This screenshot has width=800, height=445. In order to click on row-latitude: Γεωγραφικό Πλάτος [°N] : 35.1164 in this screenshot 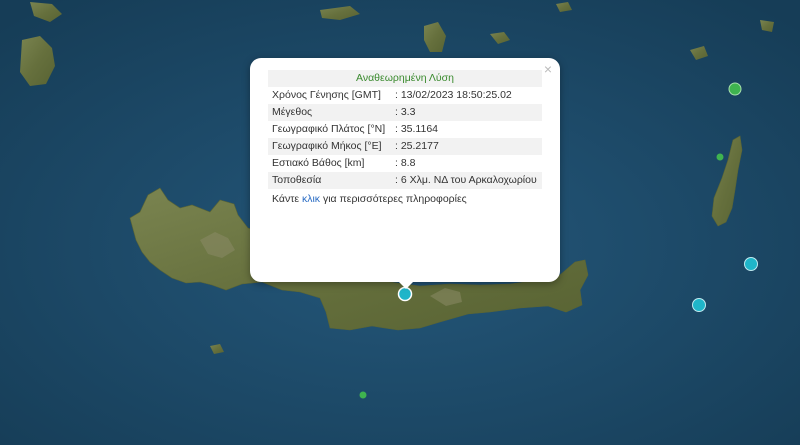, I will do `click(405, 129)`.